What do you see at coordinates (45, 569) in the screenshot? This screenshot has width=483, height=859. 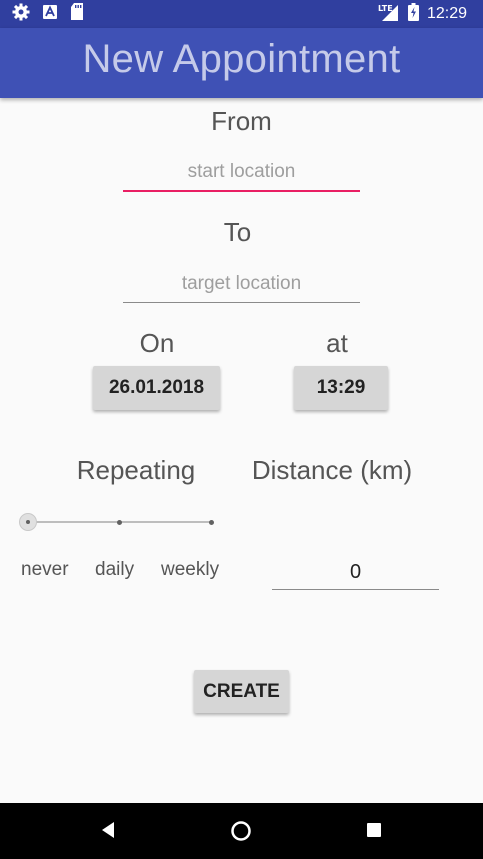 I see `repeat-option-never: never` at bounding box center [45, 569].